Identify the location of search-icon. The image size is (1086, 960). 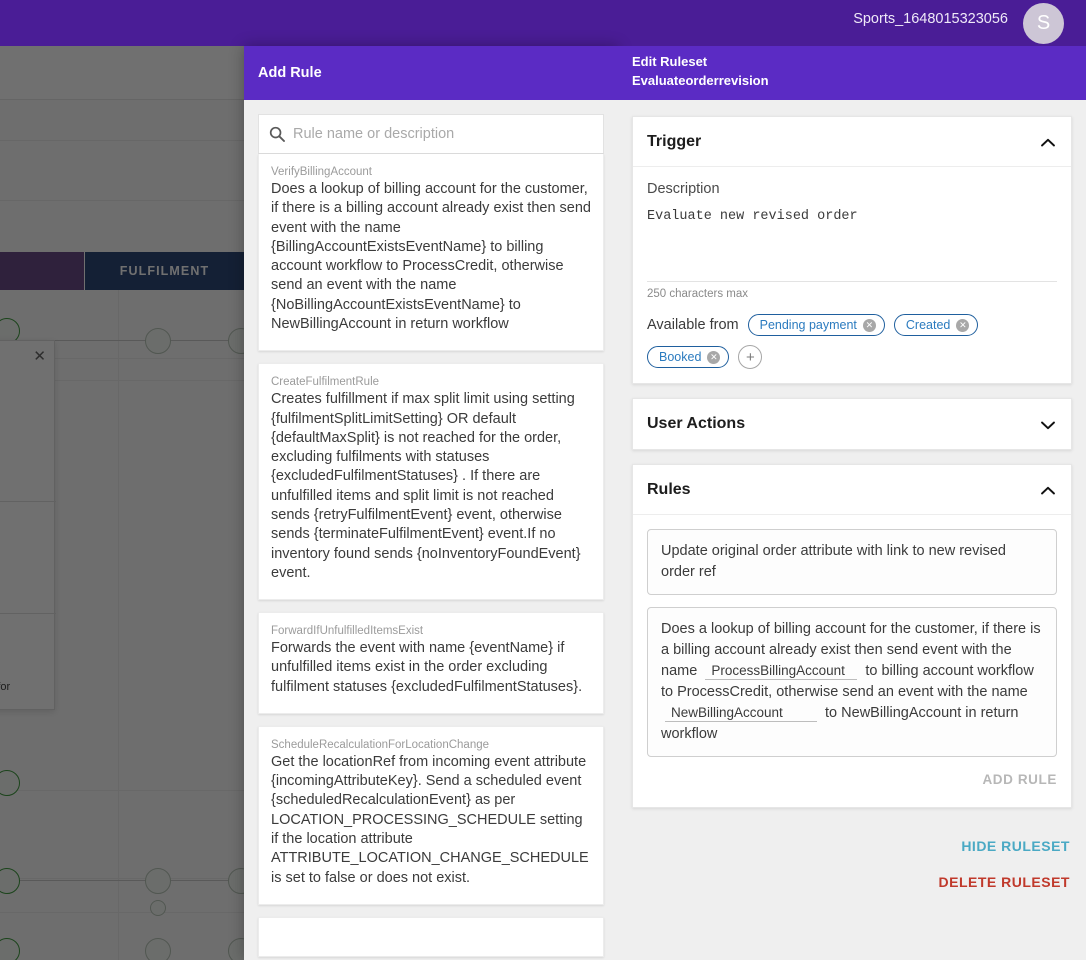
(277, 134).